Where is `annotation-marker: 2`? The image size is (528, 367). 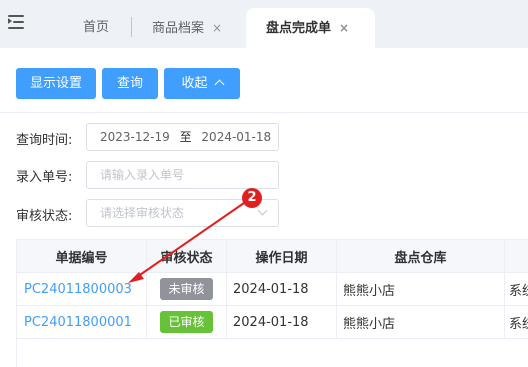
annotation-marker: 2 is located at coordinates (252, 198).